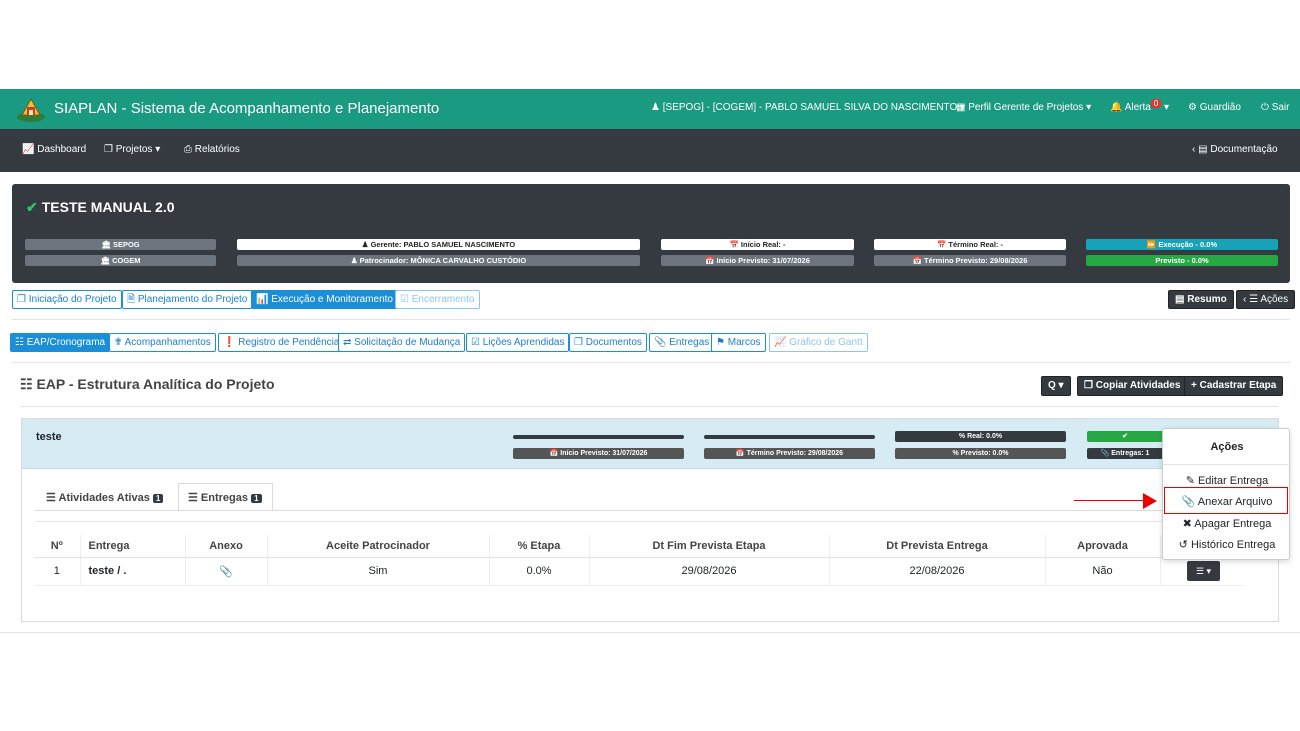 Image resolution: width=1300 pixels, height=731 pixels. What do you see at coordinates (72, 299) in the screenshot?
I see `tab-iniciacao-label: Iniciação do Projeto` at bounding box center [72, 299].